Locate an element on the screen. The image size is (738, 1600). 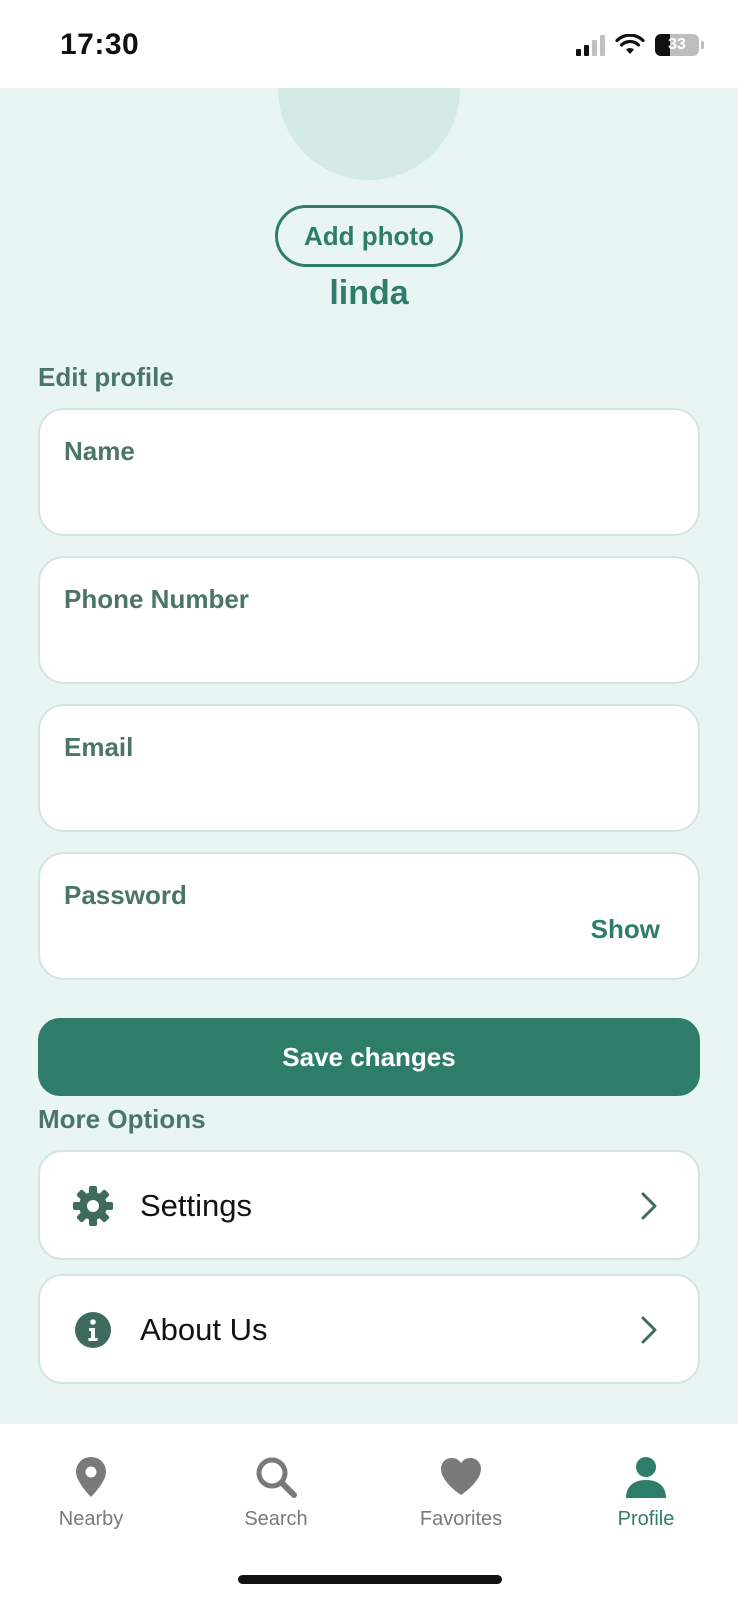
email-field-label: Email is located at coordinates (99, 747).